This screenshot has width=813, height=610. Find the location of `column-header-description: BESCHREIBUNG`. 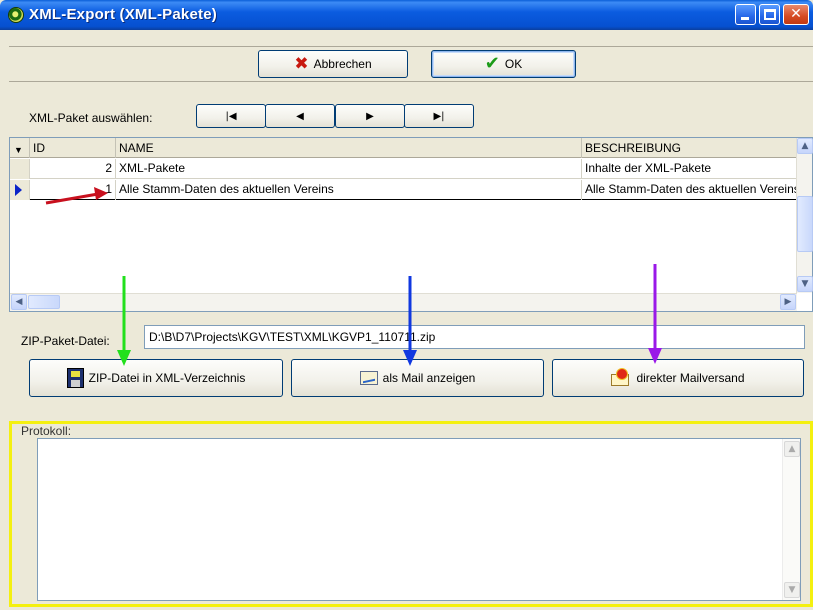

column-header-description: BESCHREIBUNG is located at coordinates (689, 148).